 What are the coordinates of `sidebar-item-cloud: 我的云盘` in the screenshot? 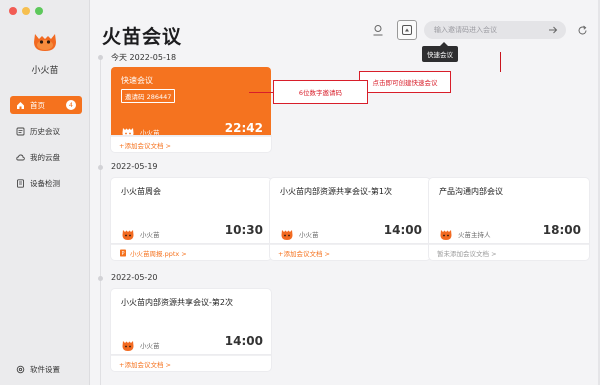 It's located at (46, 157).